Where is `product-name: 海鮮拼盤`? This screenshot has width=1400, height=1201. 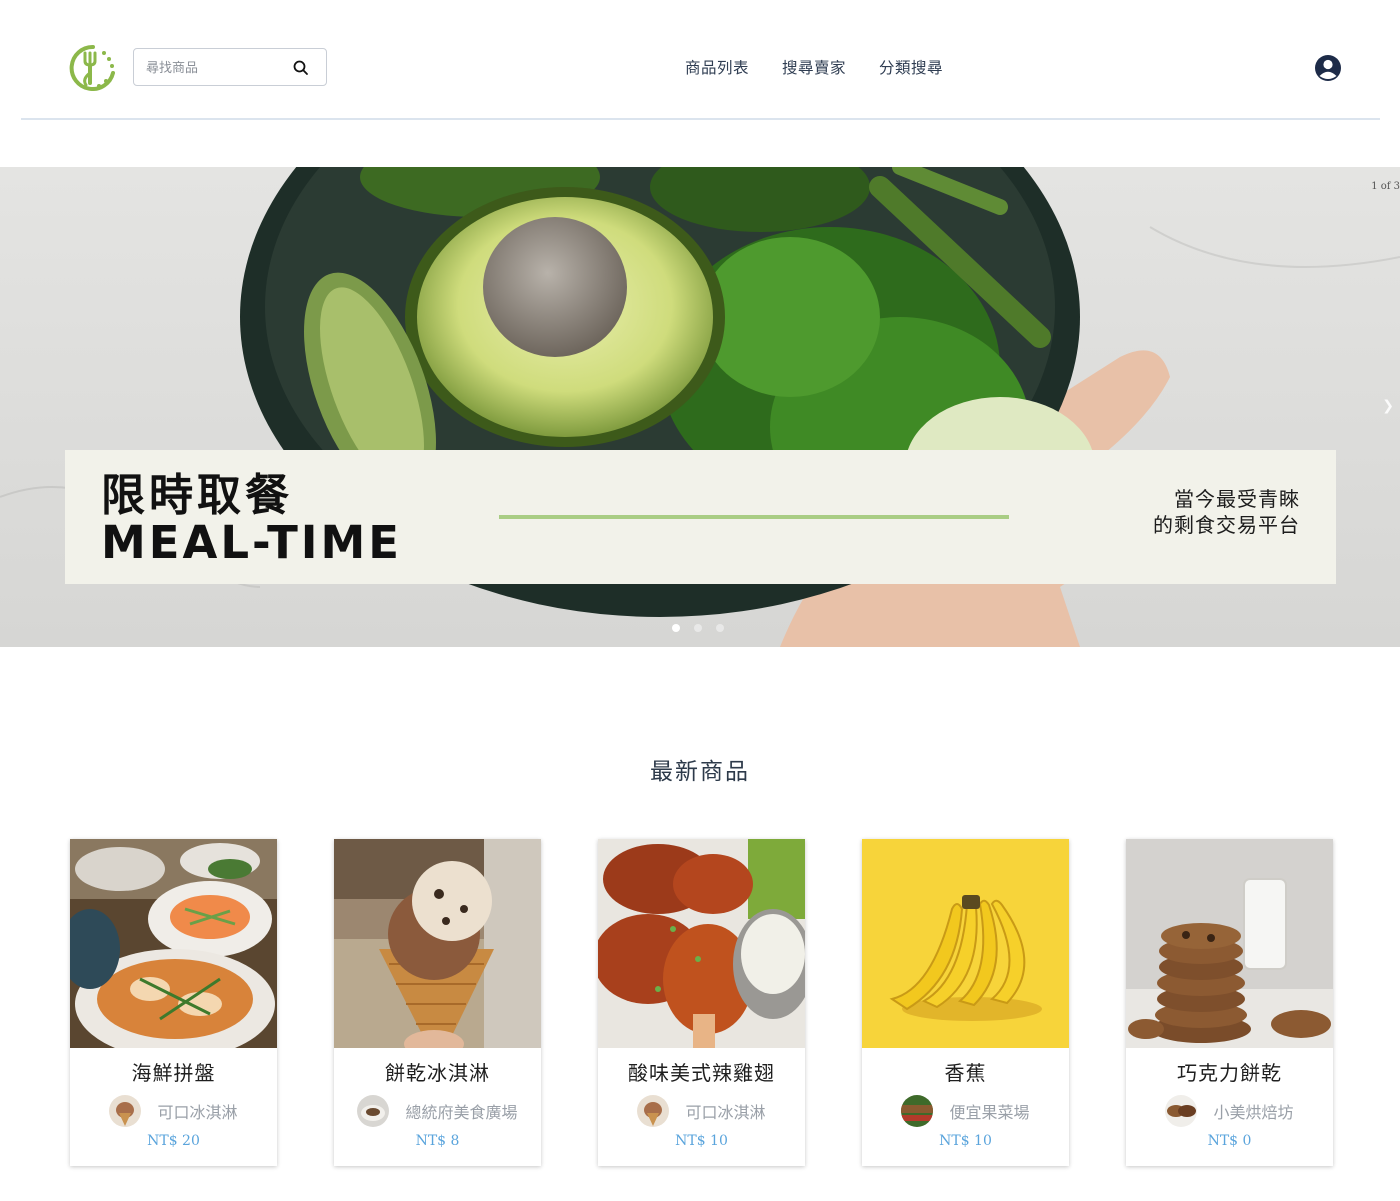 product-name: 海鮮拼盤 is located at coordinates (173, 1073).